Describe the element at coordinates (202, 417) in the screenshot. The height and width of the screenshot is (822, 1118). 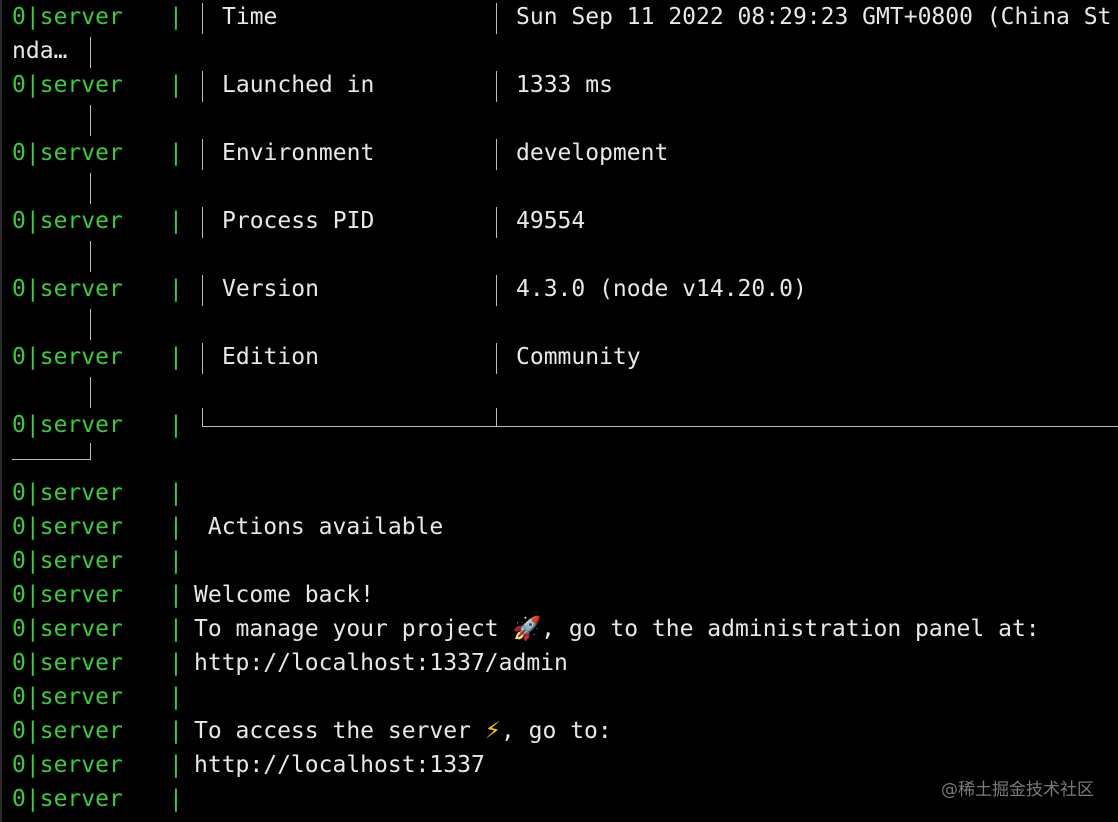
I see `table-corner-bottom-left` at that location.